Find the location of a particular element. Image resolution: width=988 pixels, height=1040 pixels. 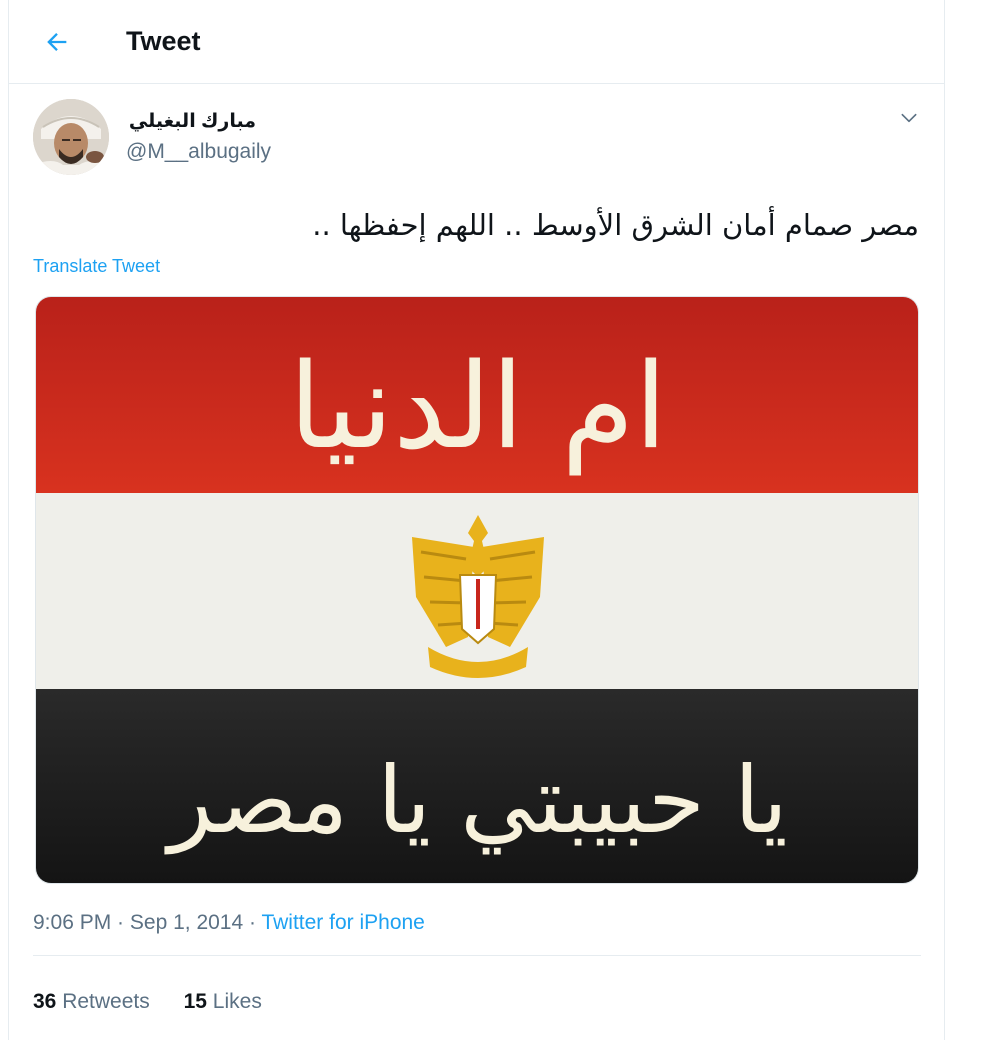

likes-label: Likes is located at coordinates (237, 1001).